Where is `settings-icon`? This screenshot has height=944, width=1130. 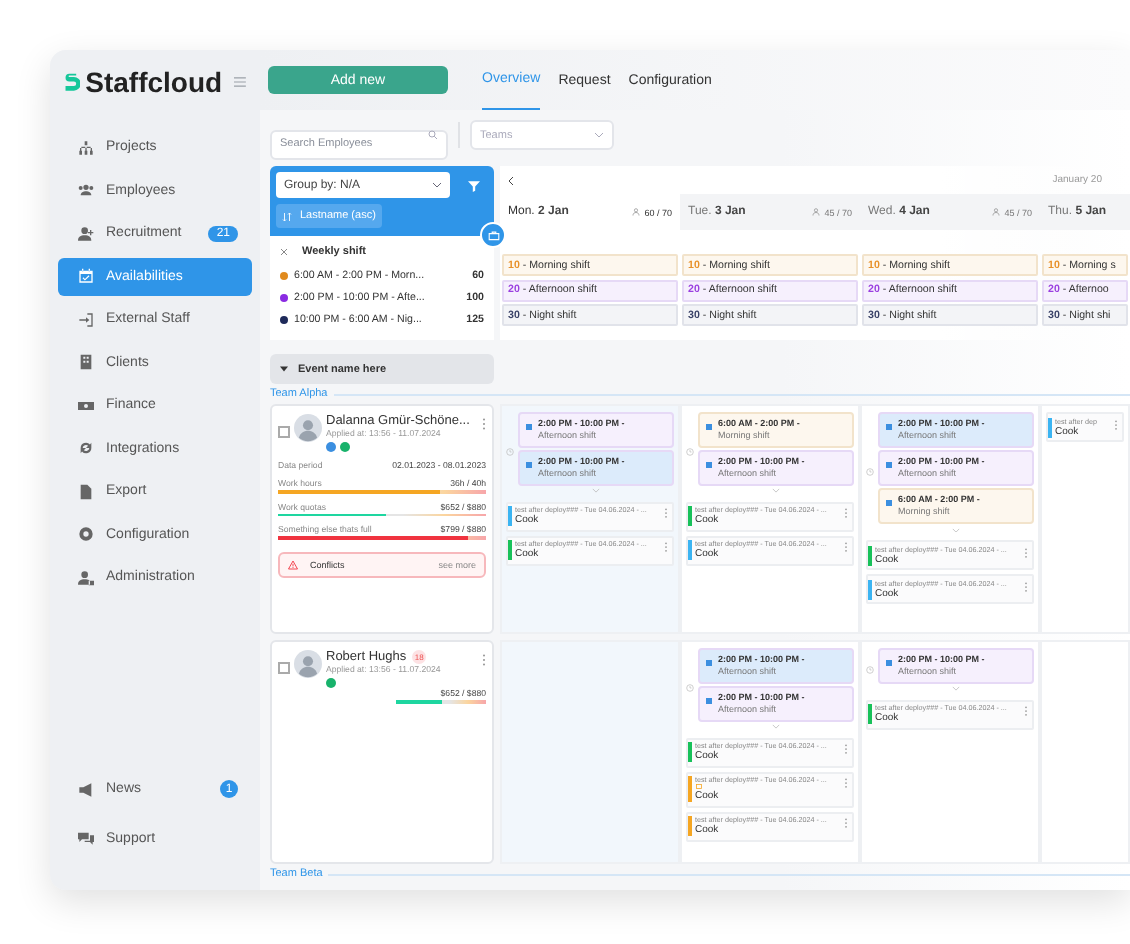 settings-icon is located at coordinates (86, 534).